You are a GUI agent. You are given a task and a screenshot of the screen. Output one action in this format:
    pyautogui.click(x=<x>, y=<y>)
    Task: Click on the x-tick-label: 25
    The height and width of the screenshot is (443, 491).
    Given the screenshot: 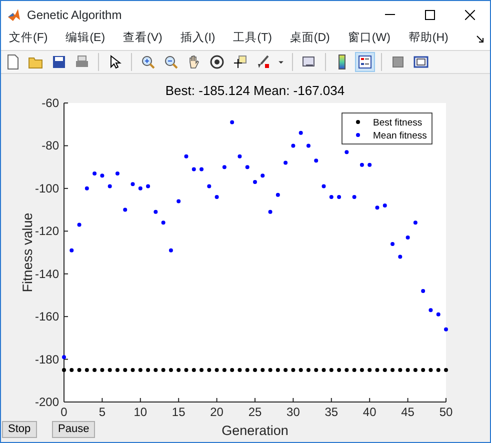 What is the action you would take?
    pyautogui.click(x=255, y=412)
    